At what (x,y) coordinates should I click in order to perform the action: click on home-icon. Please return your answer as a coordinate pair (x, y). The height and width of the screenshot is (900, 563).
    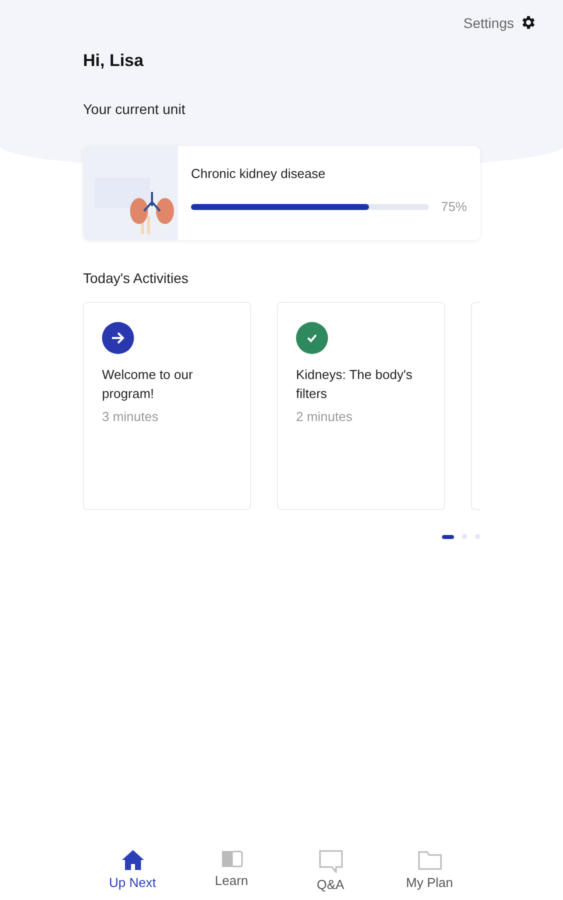
    Looking at the image, I should click on (132, 860).